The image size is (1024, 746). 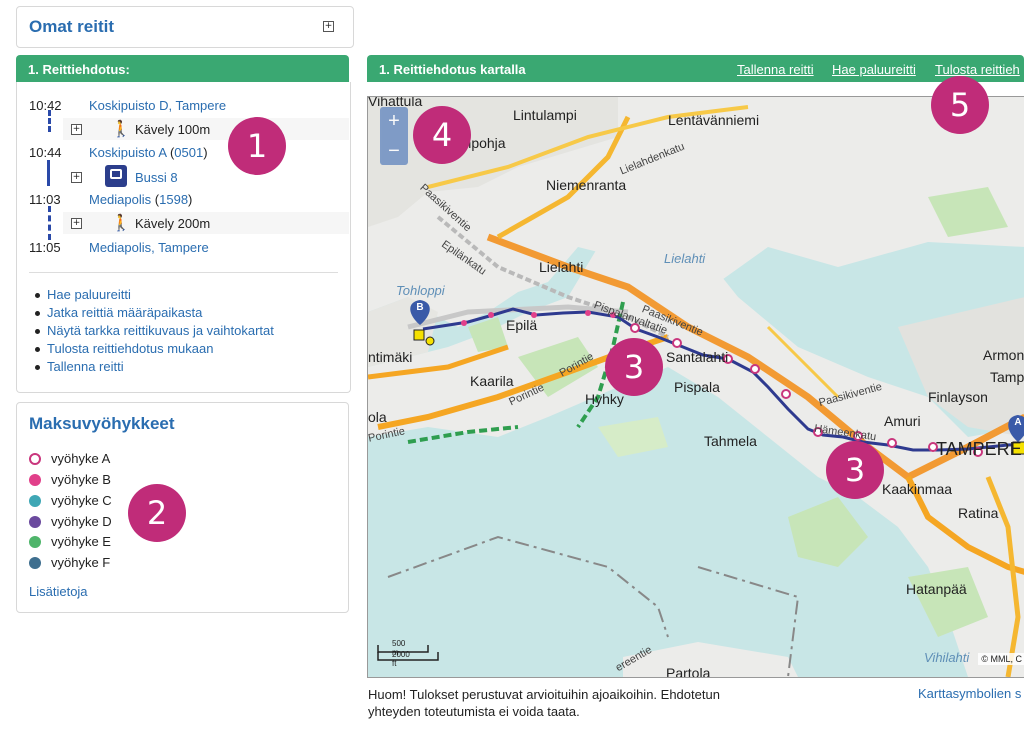 What do you see at coordinates (394, 136) in the screenshot?
I see `zoom-control: + −` at bounding box center [394, 136].